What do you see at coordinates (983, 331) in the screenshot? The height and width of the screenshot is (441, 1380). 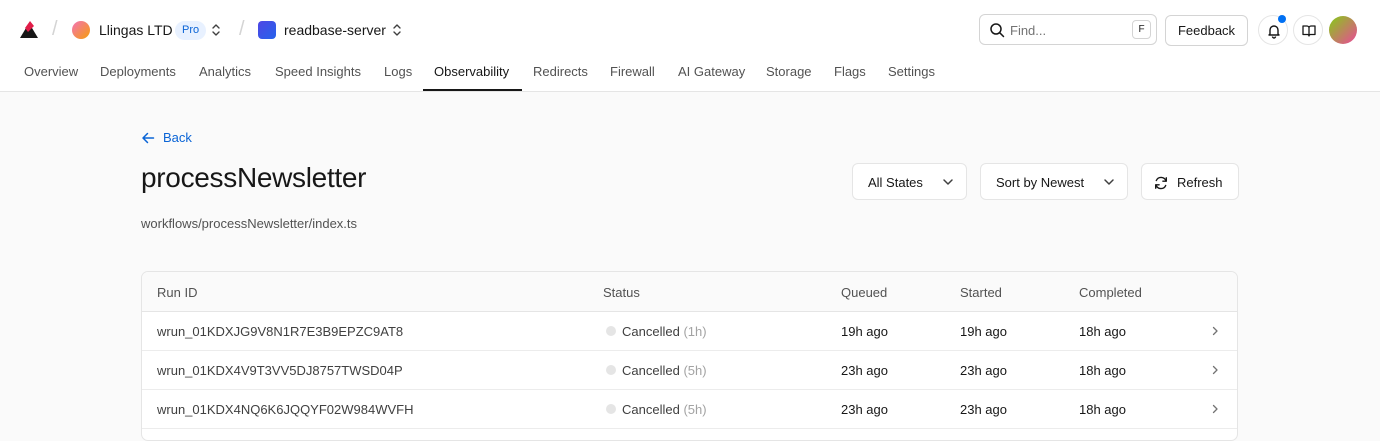 I see `started-time: 19h ago` at bounding box center [983, 331].